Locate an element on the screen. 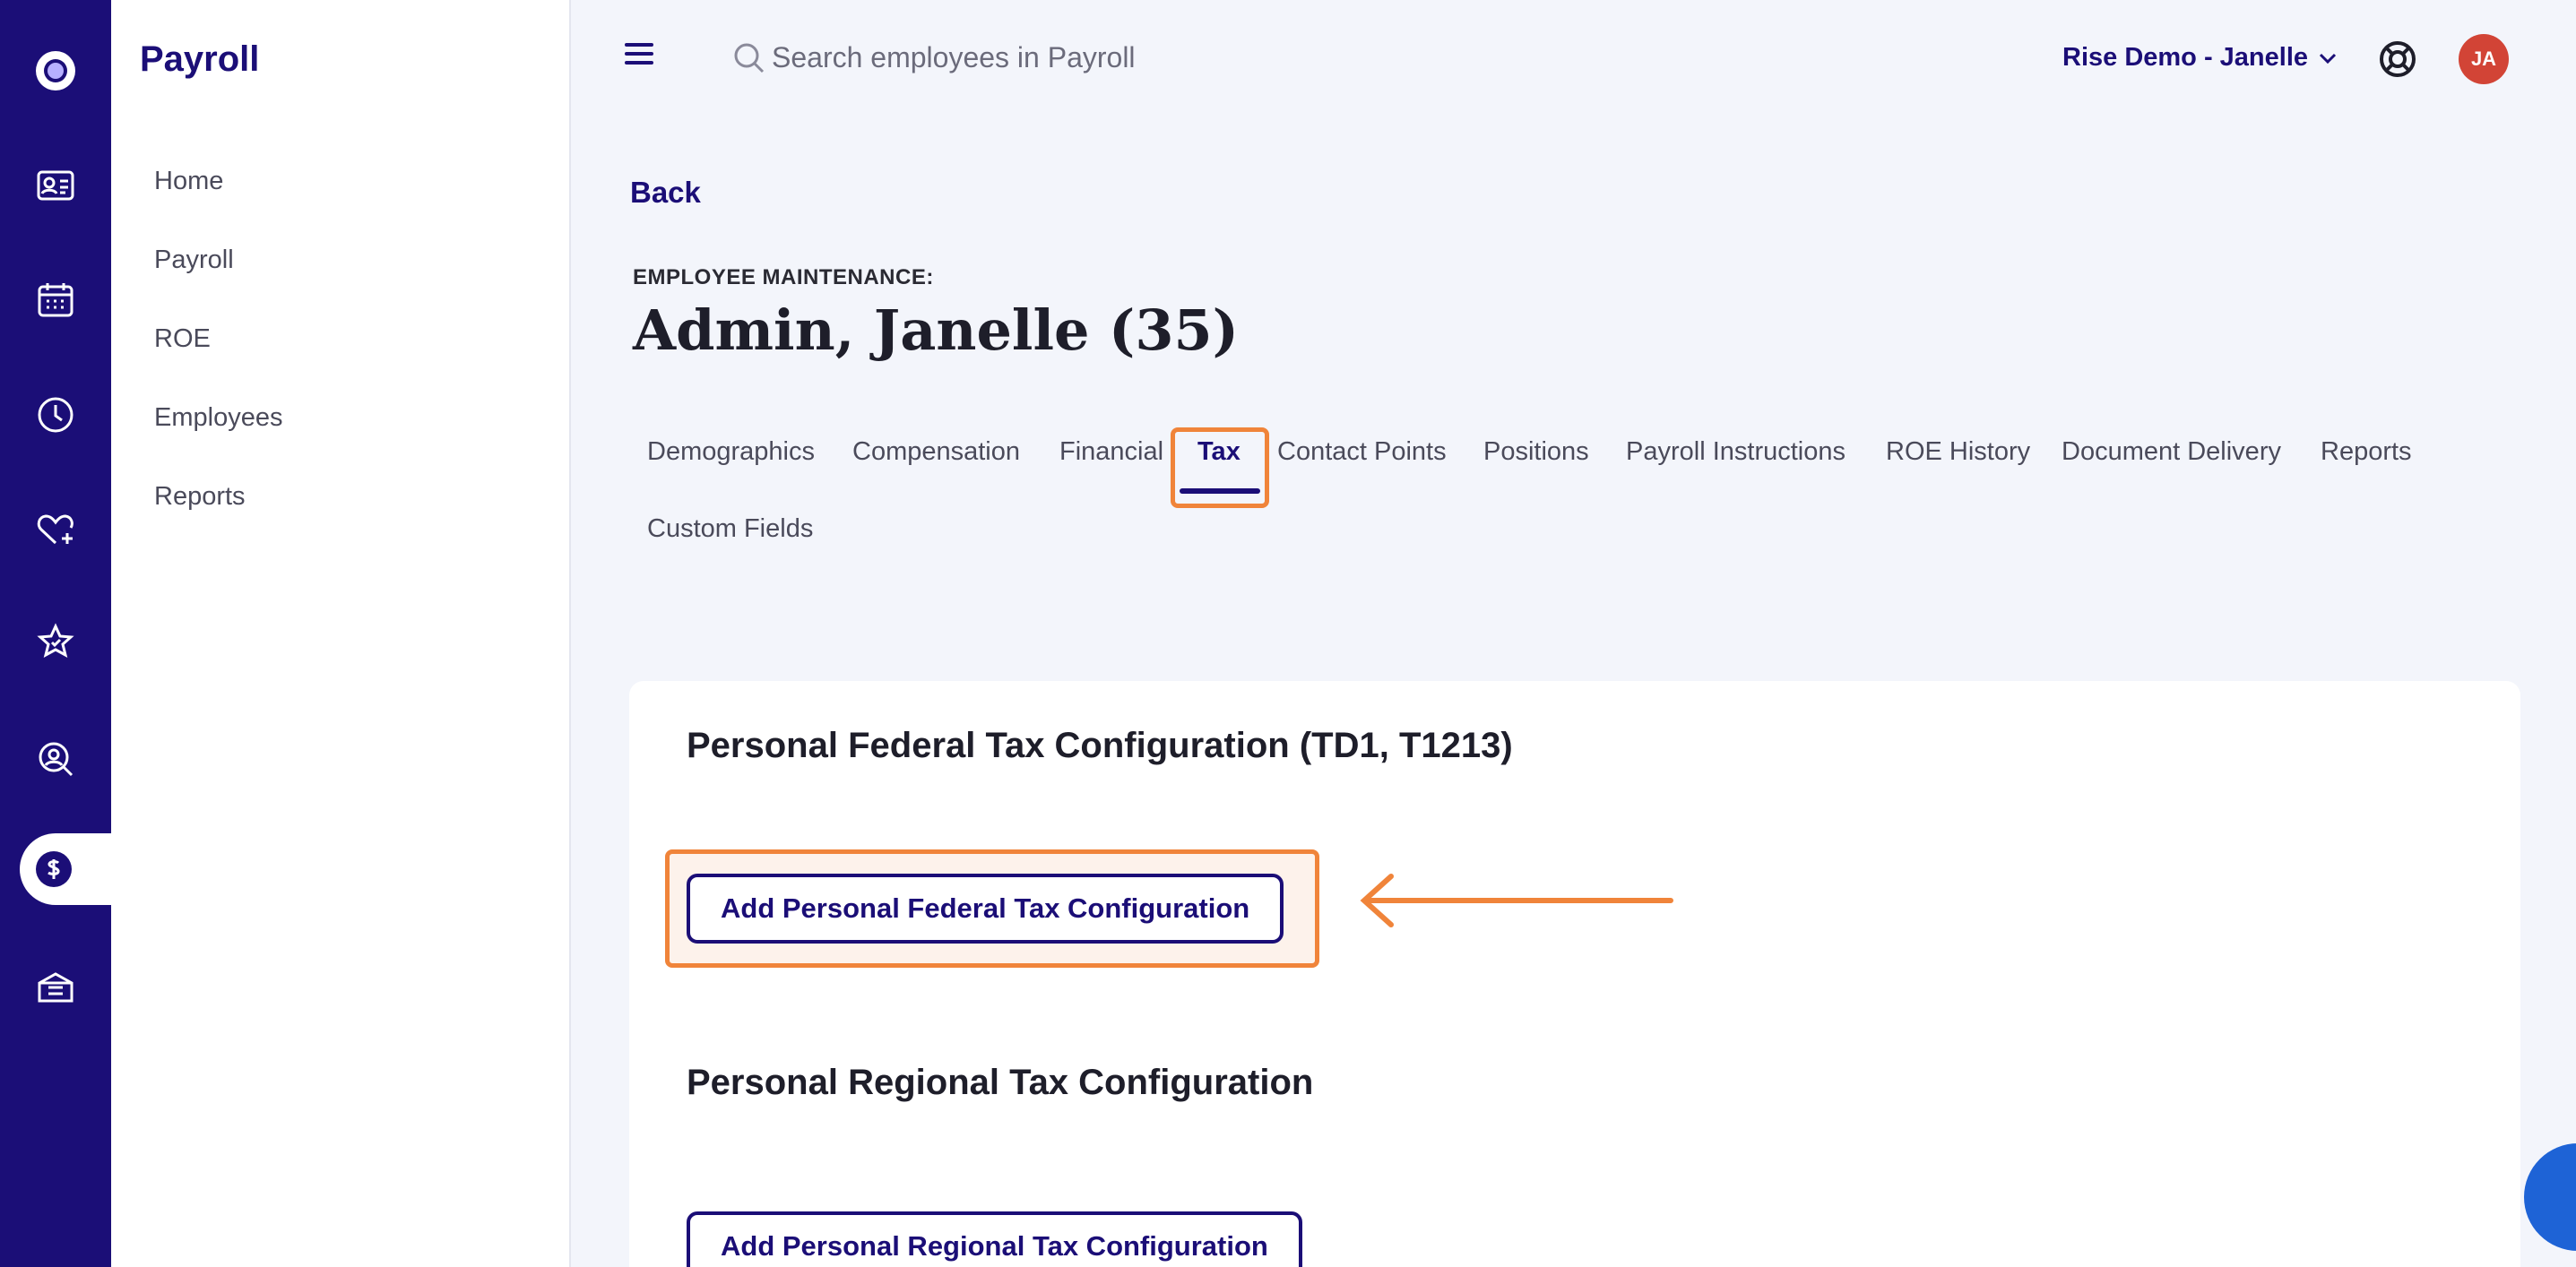 The width and height of the screenshot is (2576, 1267). tab-demographics: Demographics is located at coordinates (731, 452).